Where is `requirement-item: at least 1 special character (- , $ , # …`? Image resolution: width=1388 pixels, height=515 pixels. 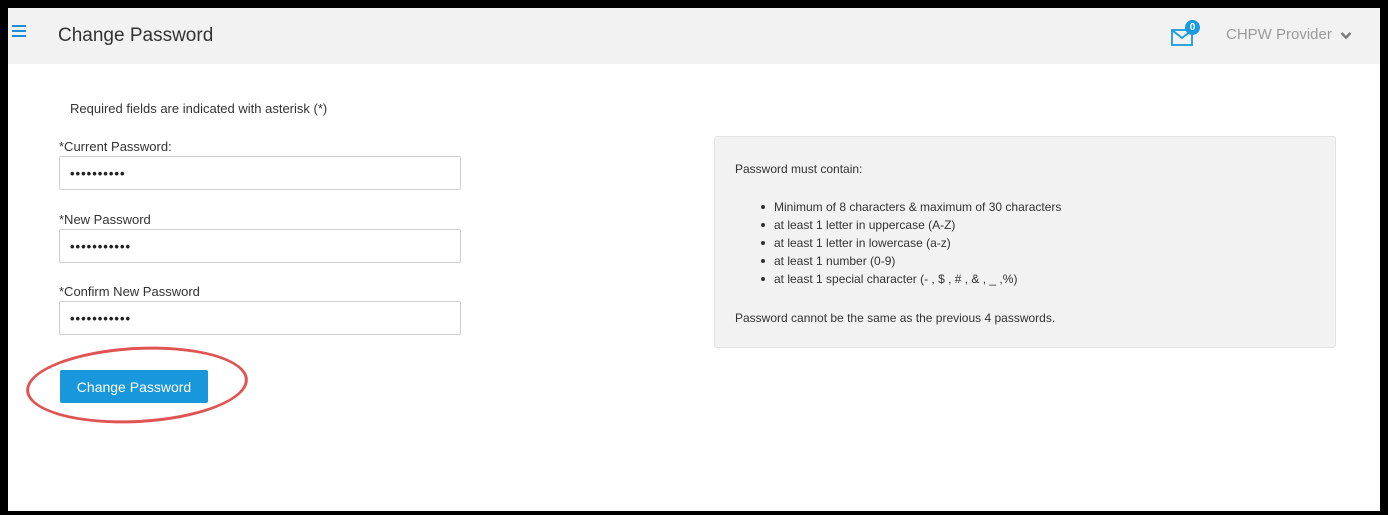 requirement-item: at least 1 special character (- , $ , # … is located at coordinates (910, 279).